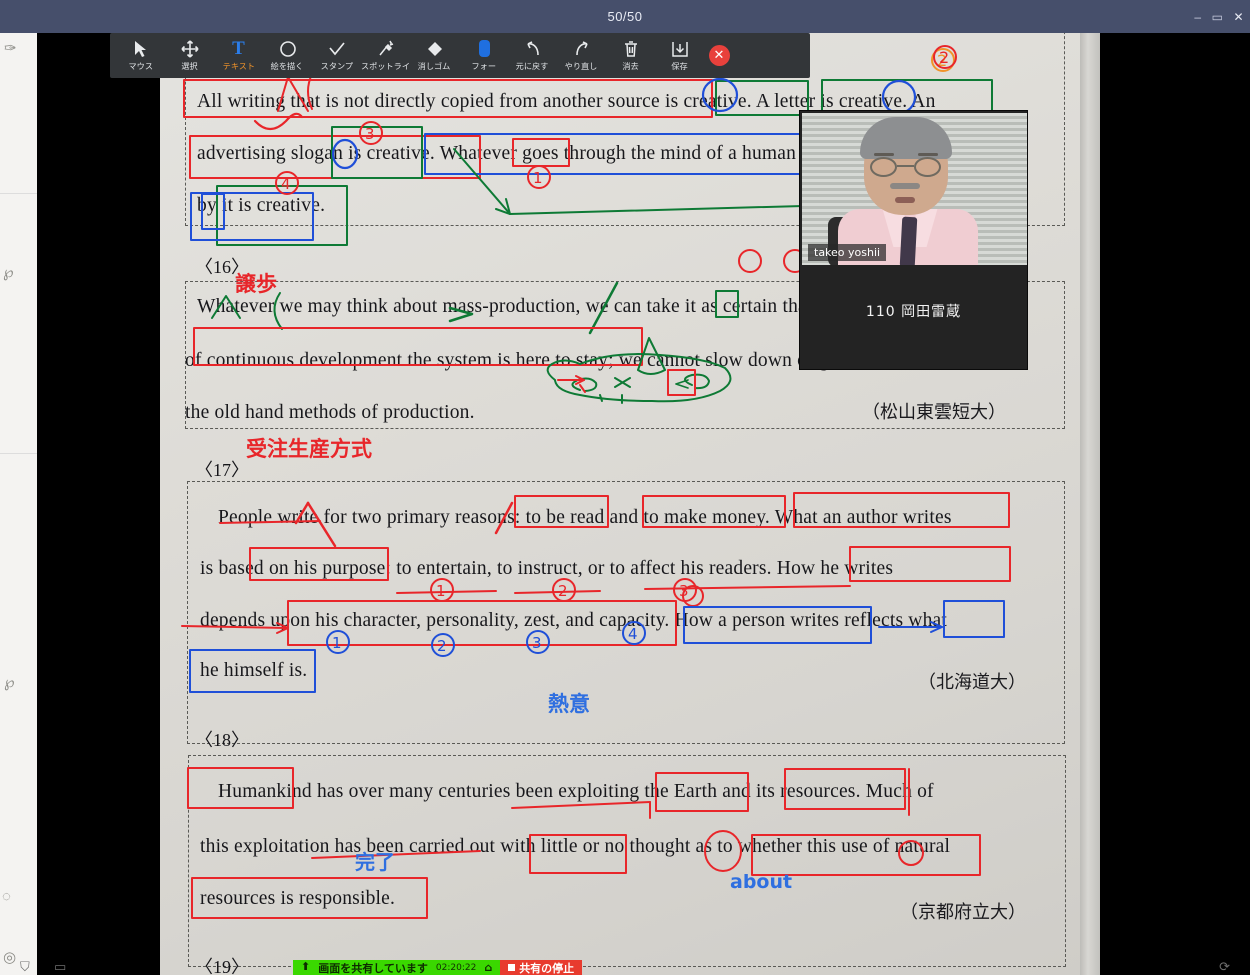 The image size is (1250, 975). Describe the element at coordinates (434, 67) in the screenshot. I see `tool-label: 消しゴム` at that location.